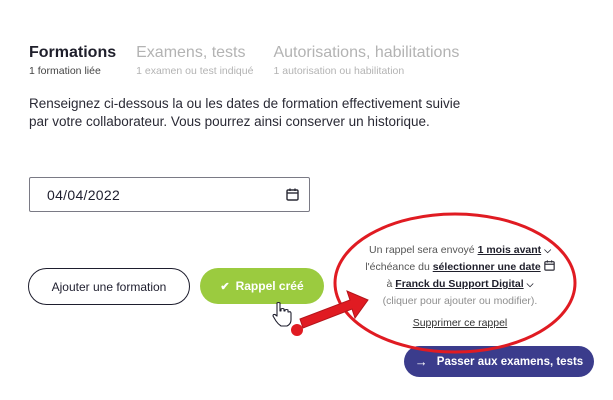  Describe the element at coordinates (397, 267) in the screenshot. I see `reminder-prefix: l'échéance du` at that location.